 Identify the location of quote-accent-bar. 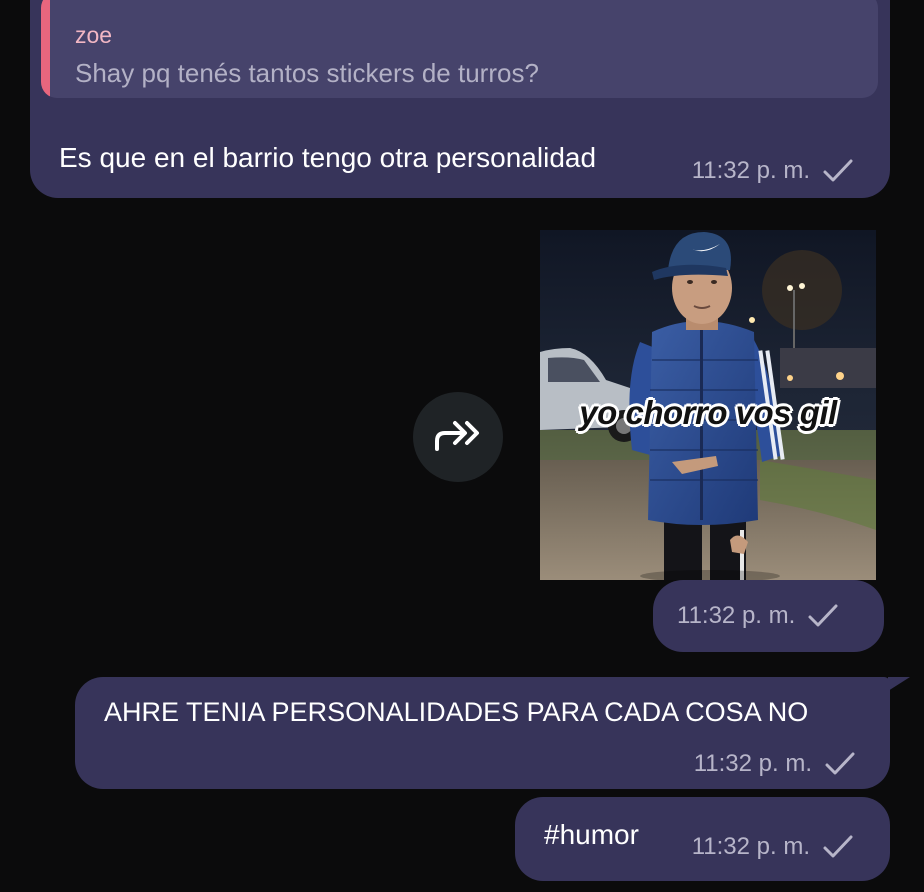
(45, 49).